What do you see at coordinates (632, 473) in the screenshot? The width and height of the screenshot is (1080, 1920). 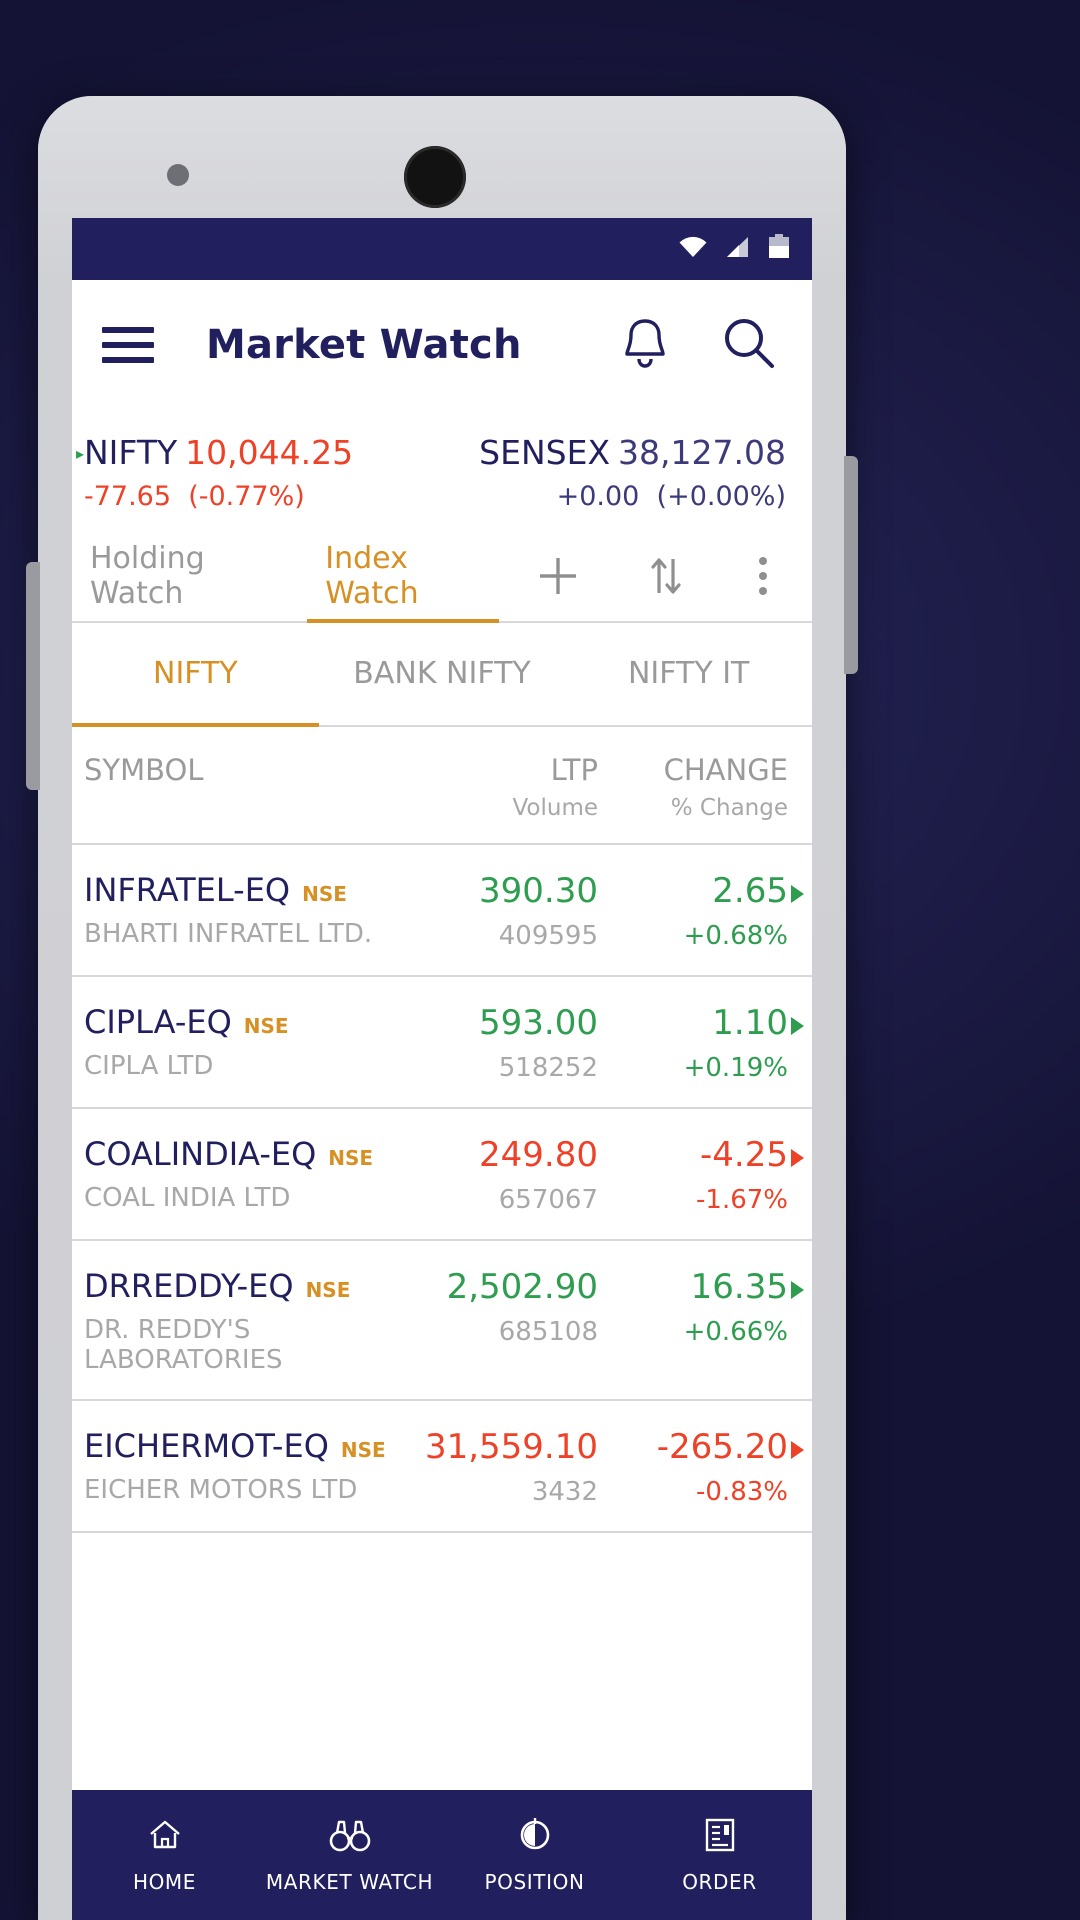 I see `ticker-sensex: SENSEX 38,127.08 +0.00 (+0.00%)` at bounding box center [632, 473].